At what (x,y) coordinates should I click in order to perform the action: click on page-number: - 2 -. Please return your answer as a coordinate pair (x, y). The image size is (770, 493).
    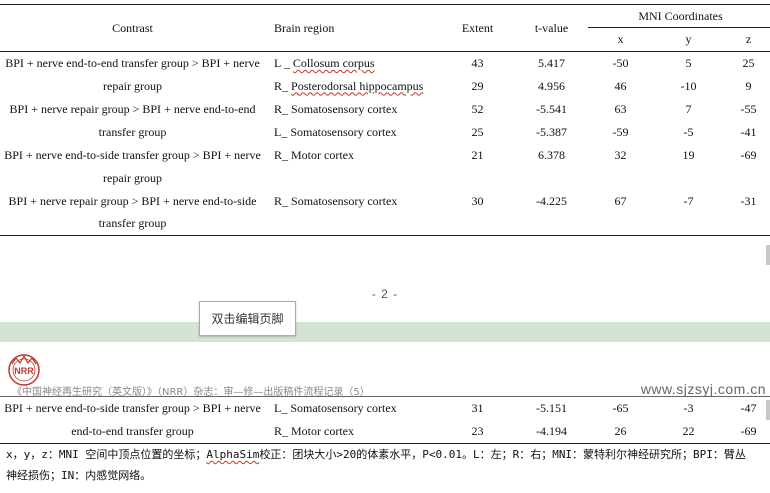
    Looking at the image, I should click on (385, 294).